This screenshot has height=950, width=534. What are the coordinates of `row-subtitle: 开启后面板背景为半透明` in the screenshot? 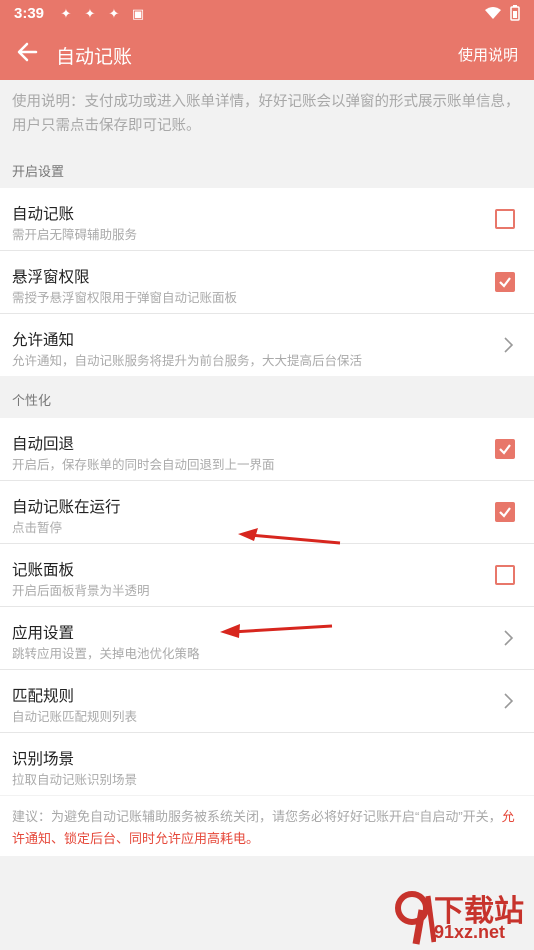 It's located at (81, 591).